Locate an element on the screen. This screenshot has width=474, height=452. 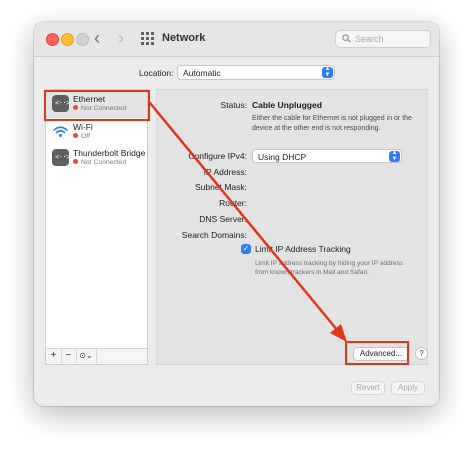
search-input is located at coordinates (391, 39).